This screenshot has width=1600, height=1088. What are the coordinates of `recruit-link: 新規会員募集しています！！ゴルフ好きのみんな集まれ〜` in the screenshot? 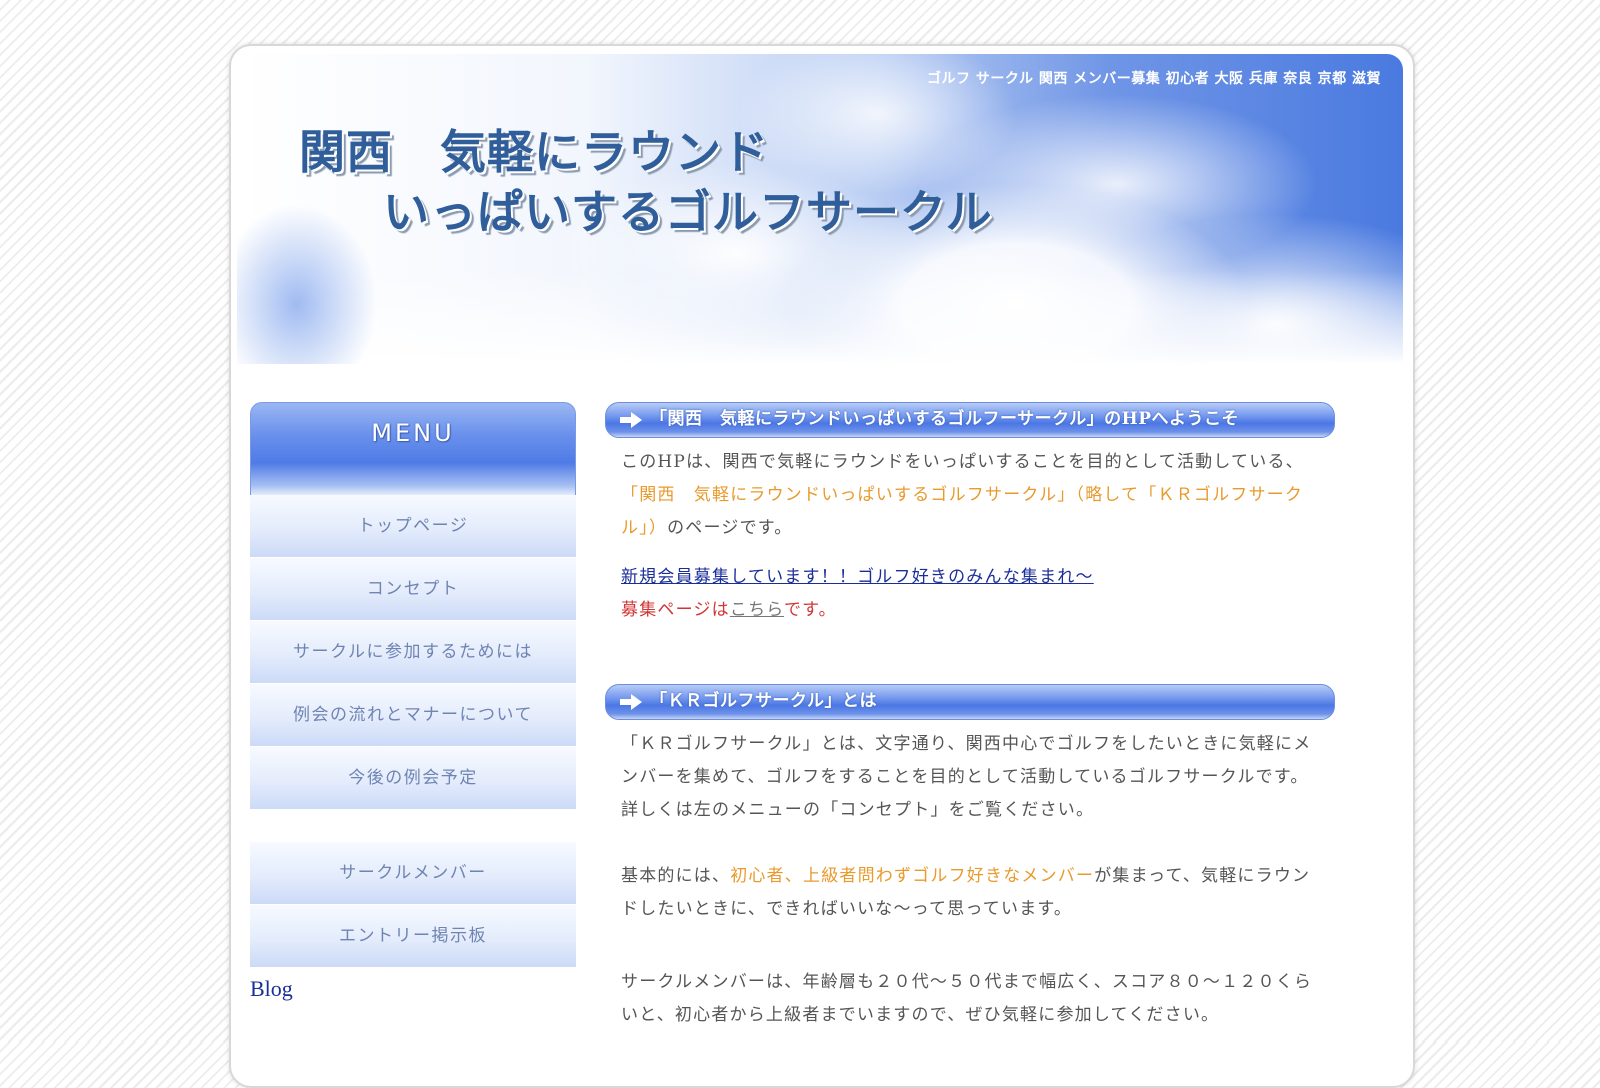 It's located at (857, 577).